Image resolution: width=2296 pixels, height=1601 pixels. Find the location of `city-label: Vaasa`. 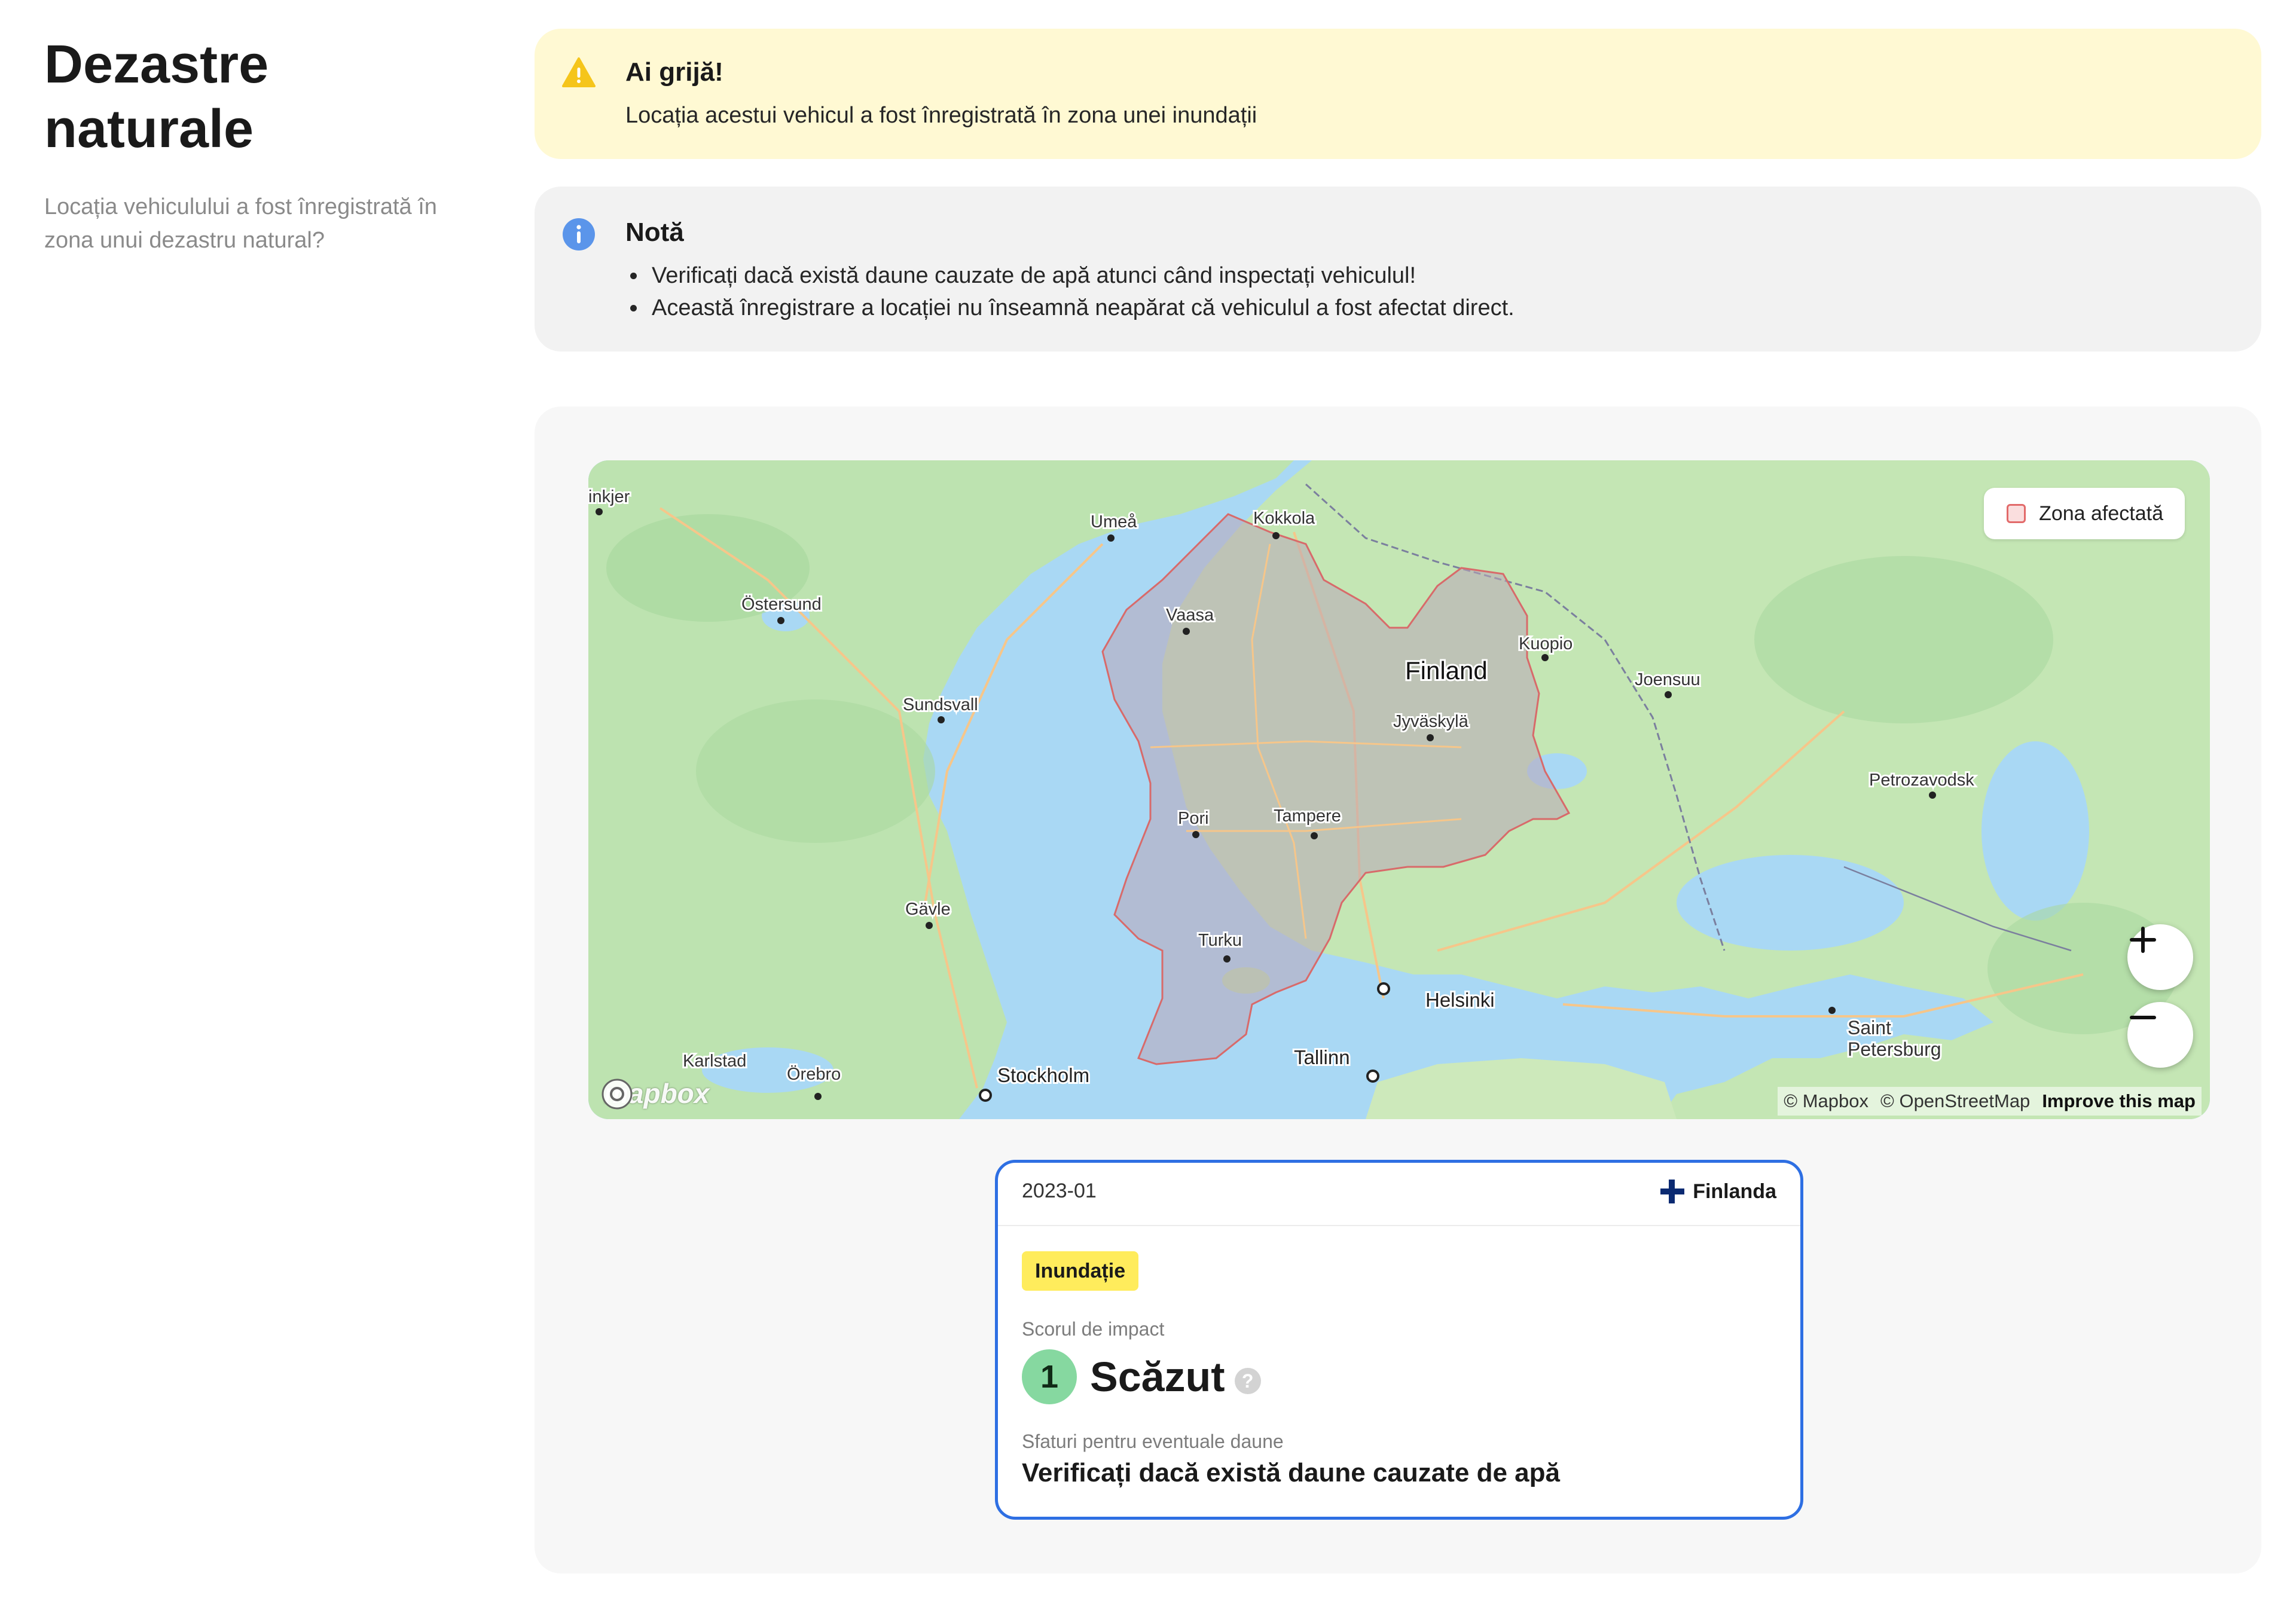

city-label: Vaasa is located at coordinates (1190, 615).